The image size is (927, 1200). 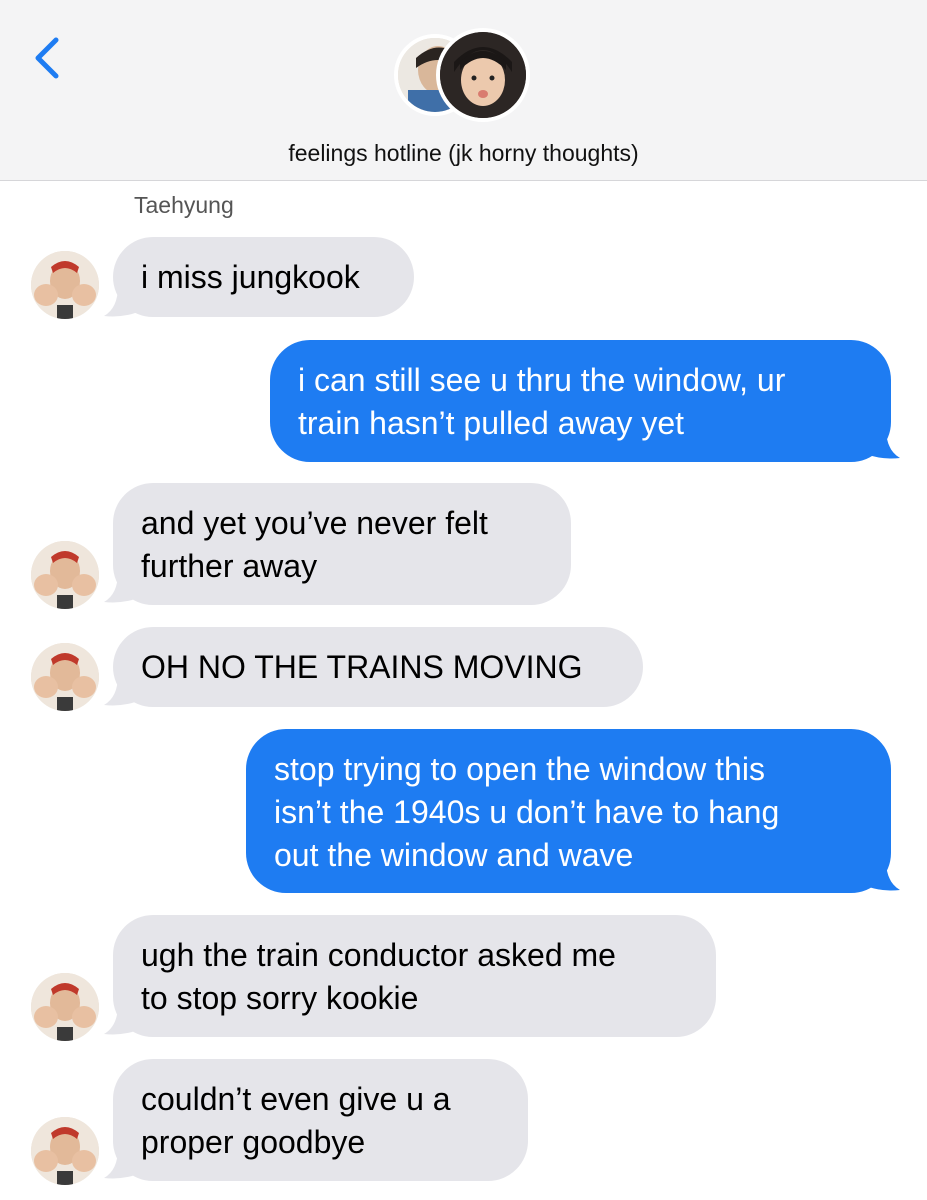 What do you see at coordinates (378, 667) in the screenshot?
I see `message-bubble-incoming: OH NO THE TRAINS MOVING` at bounding box center [378, 667].